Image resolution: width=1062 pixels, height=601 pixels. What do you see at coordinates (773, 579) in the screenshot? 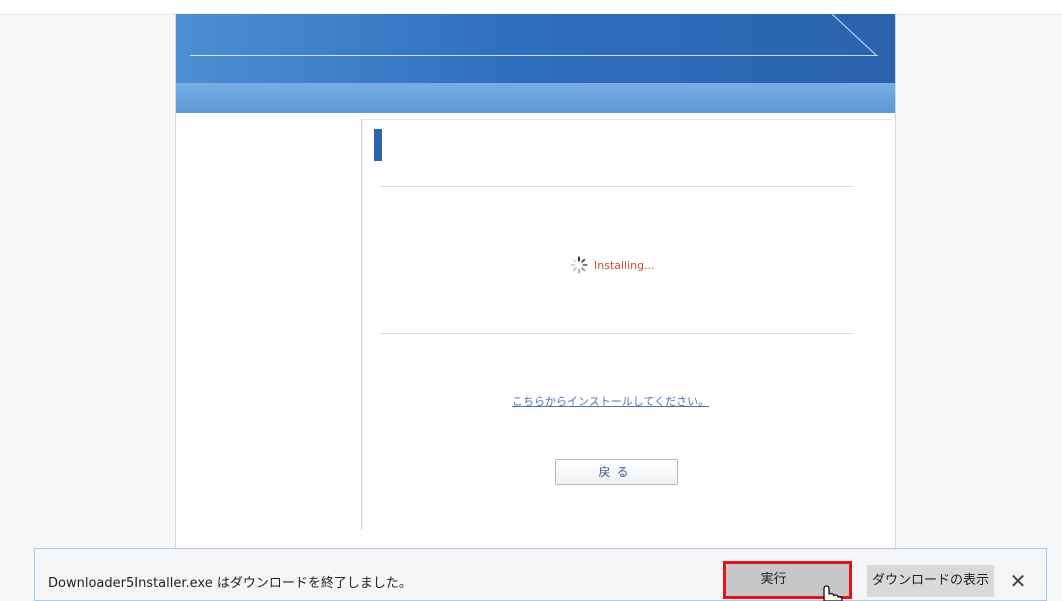
I see `run-button-label: 実行` at bounding box center [773, 579].